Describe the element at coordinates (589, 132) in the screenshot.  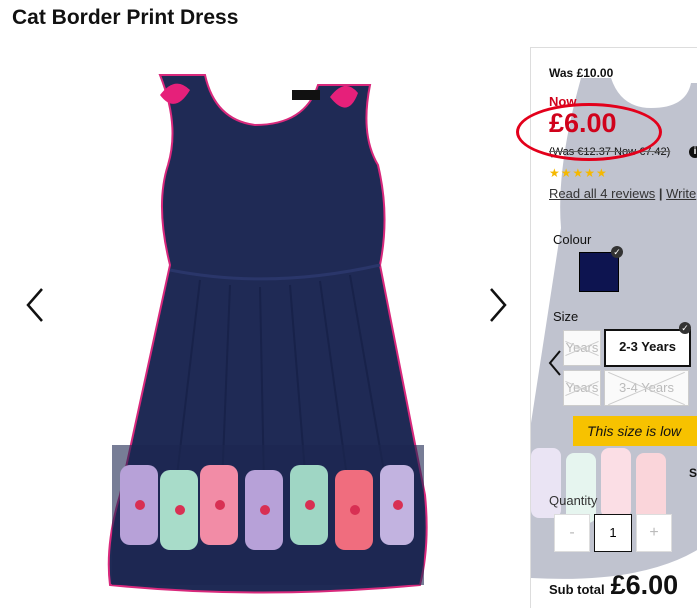
I see `price-highlight-circle` at that location.